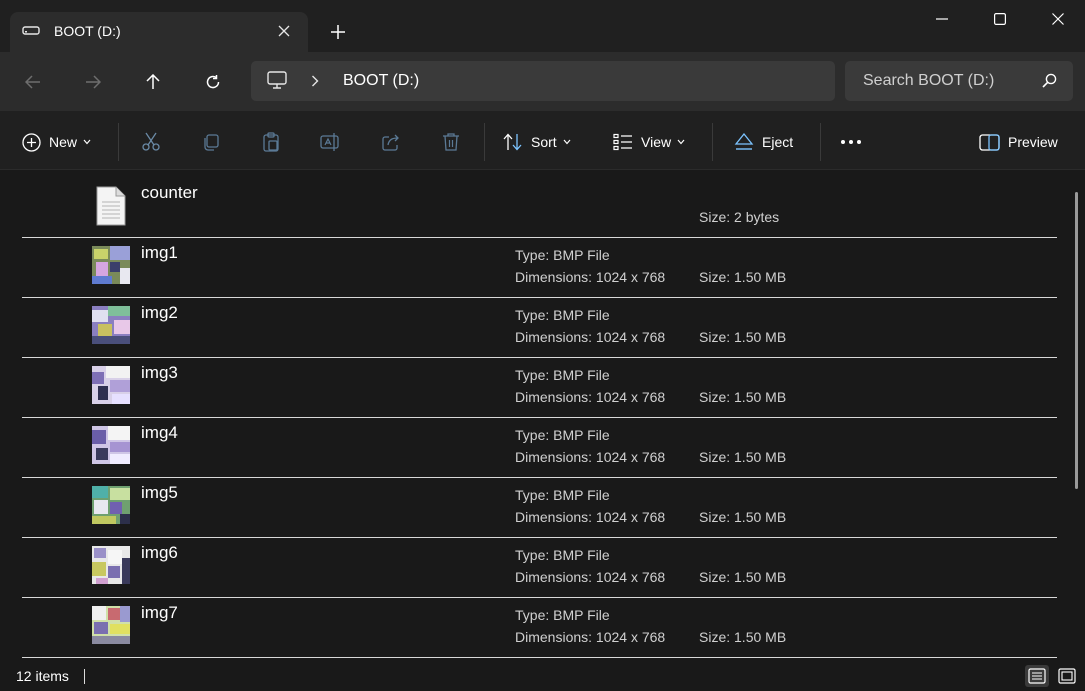  What do you see at coordinates (159, 432) in the screenshot?
I see `file-name: img4` at bounding box center [159, 432].